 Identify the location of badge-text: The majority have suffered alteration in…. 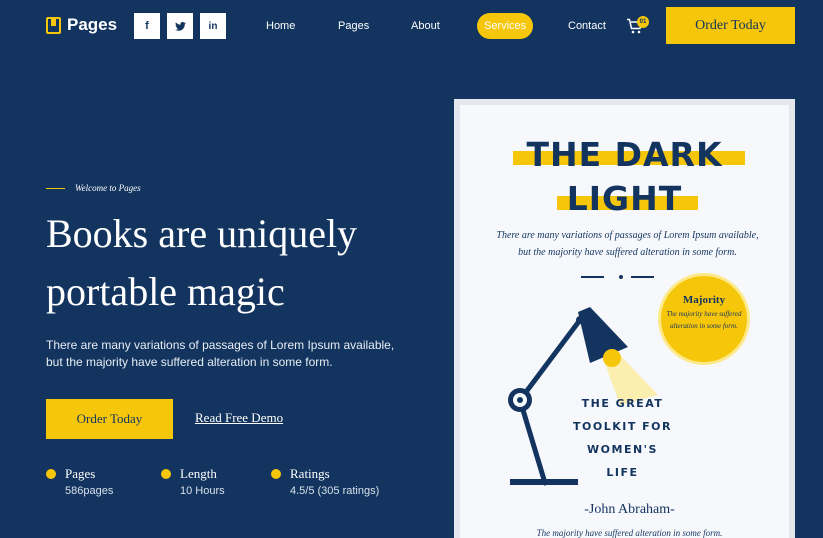
(704, 320).